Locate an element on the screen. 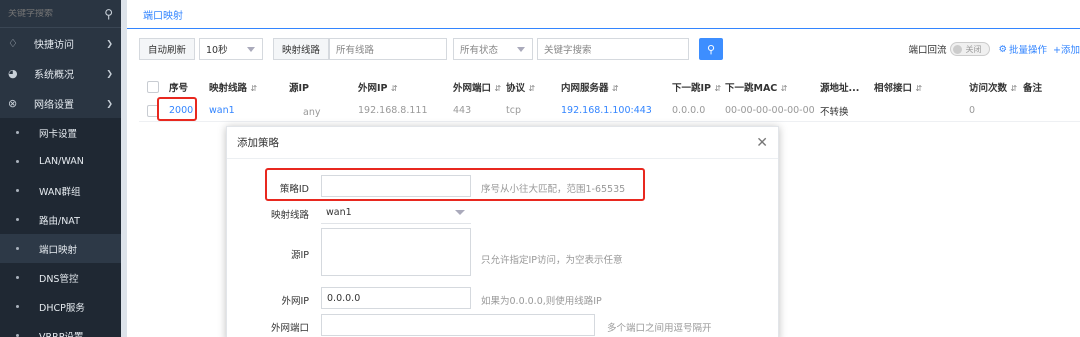 This screenshot has width=1080, height=337. sidebar-item-label: DNS管控 is located at coordinates (59, 279).